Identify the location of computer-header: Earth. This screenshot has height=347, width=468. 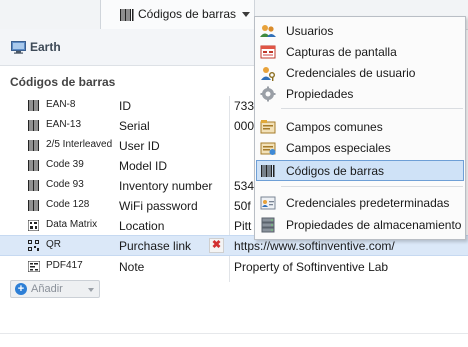
(127, 47).